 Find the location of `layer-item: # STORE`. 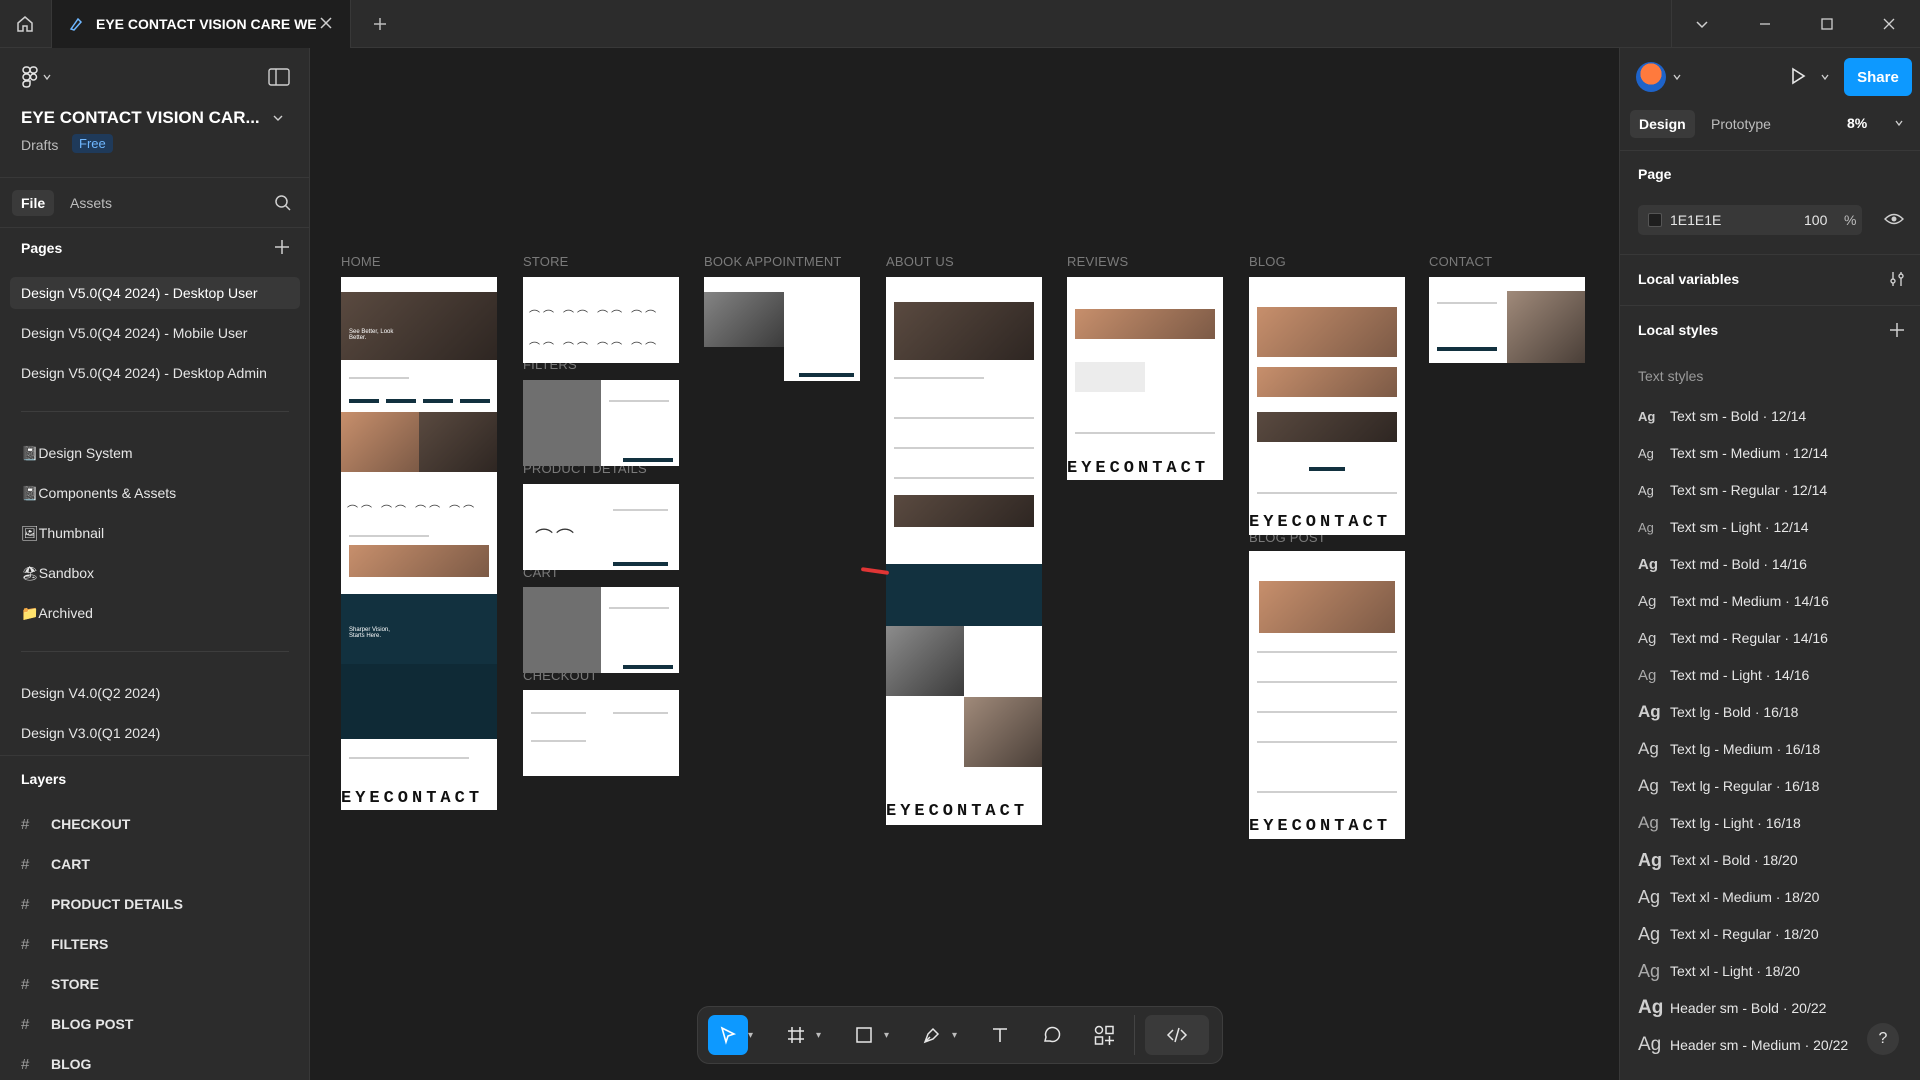

layer-item: # STORE is located at coordinates (60, 984).